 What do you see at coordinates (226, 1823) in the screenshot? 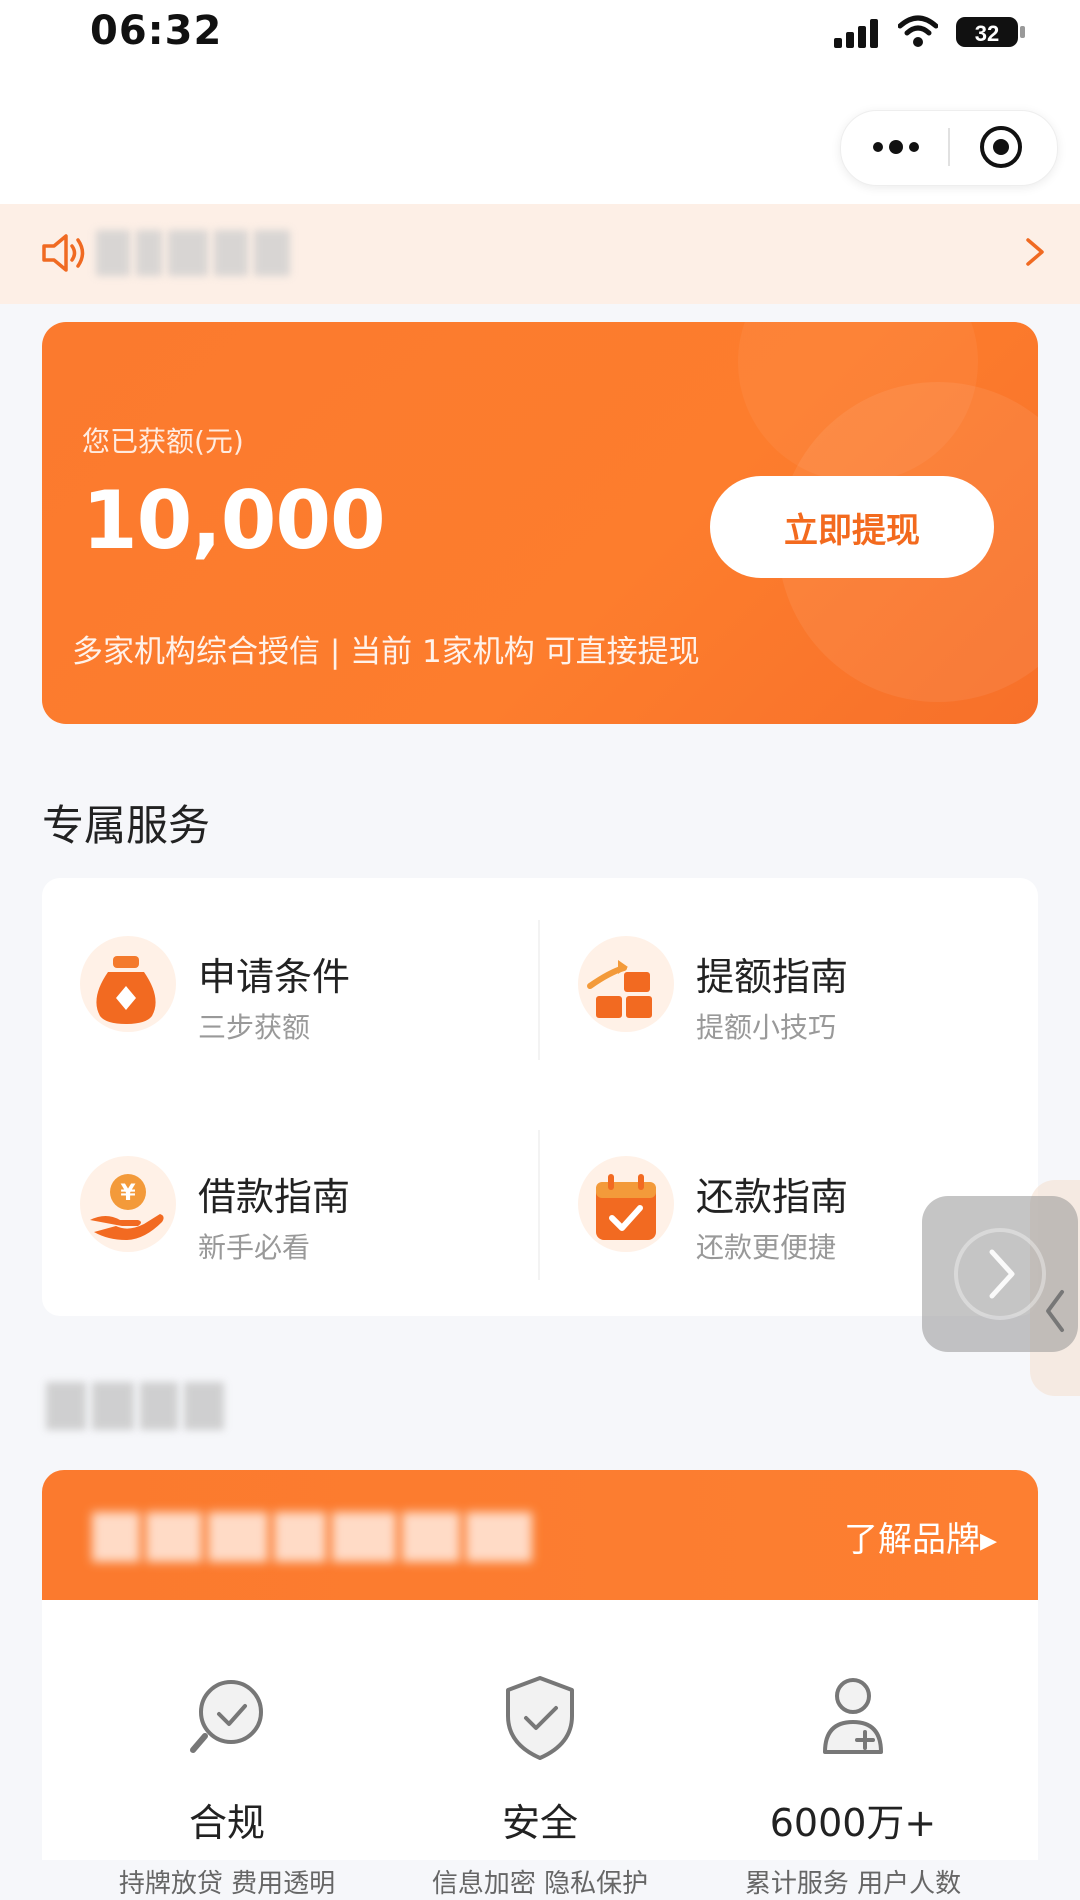
I see `feature-title: 合规` at bounding box center [226, 1823].